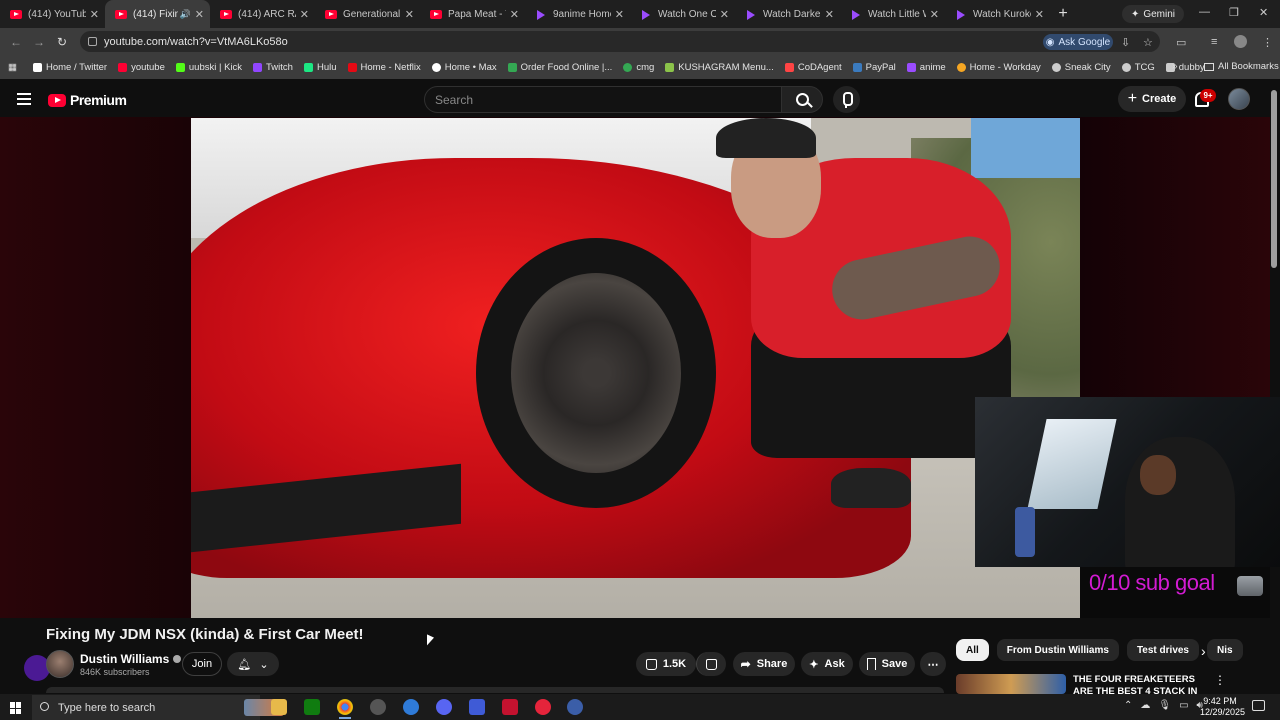  Describe the element at coordinates (666, 664) in the screenshot. I see `like-button: 1.5K` at that location.